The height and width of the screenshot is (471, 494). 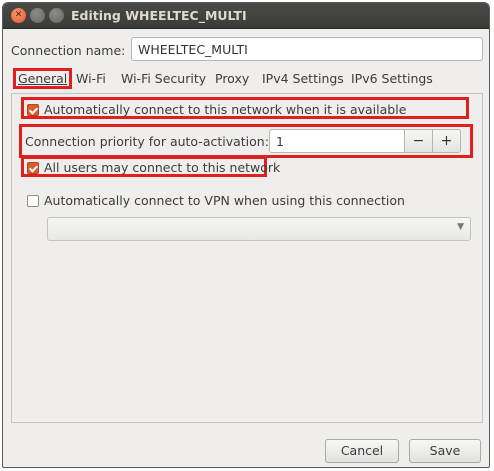 I want to click on tab-ipv4-settings: IPv4 Settings, so click(x=303, y=78).